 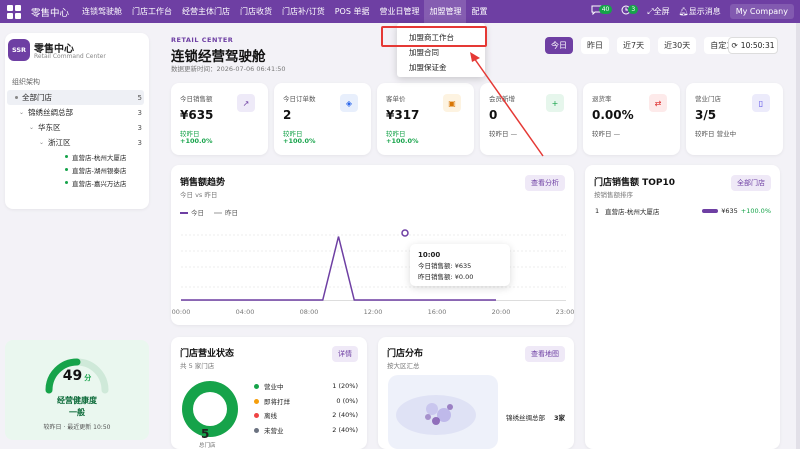 I want to click on annotation-arrow, so click(x=507, y=104).